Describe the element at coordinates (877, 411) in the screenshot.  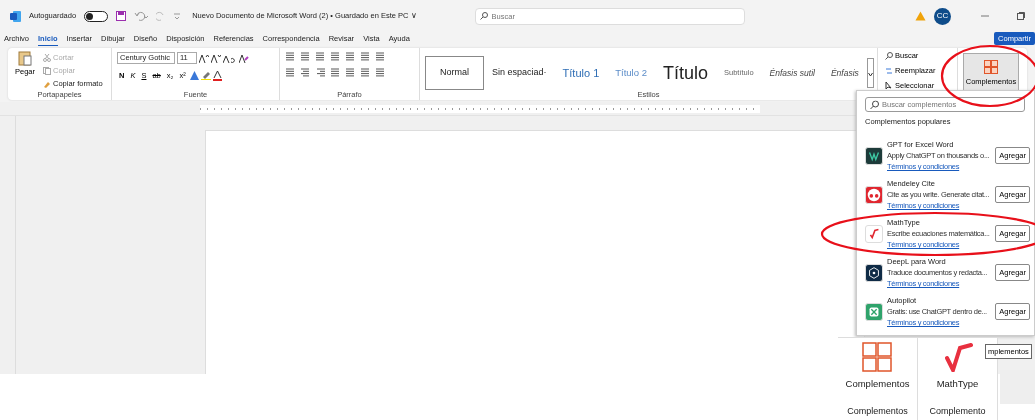
I see `group-label: Complementos` at that location.